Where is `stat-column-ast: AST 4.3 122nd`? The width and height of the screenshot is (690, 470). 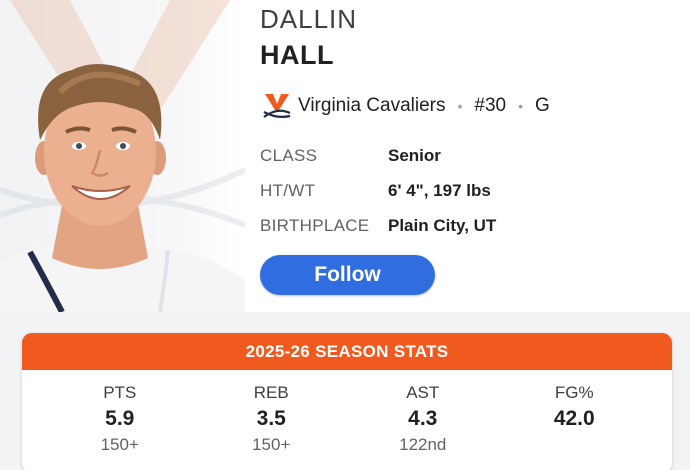 stat-column-ast: AST 4.3 122nd is located at coordinates (423, 412).